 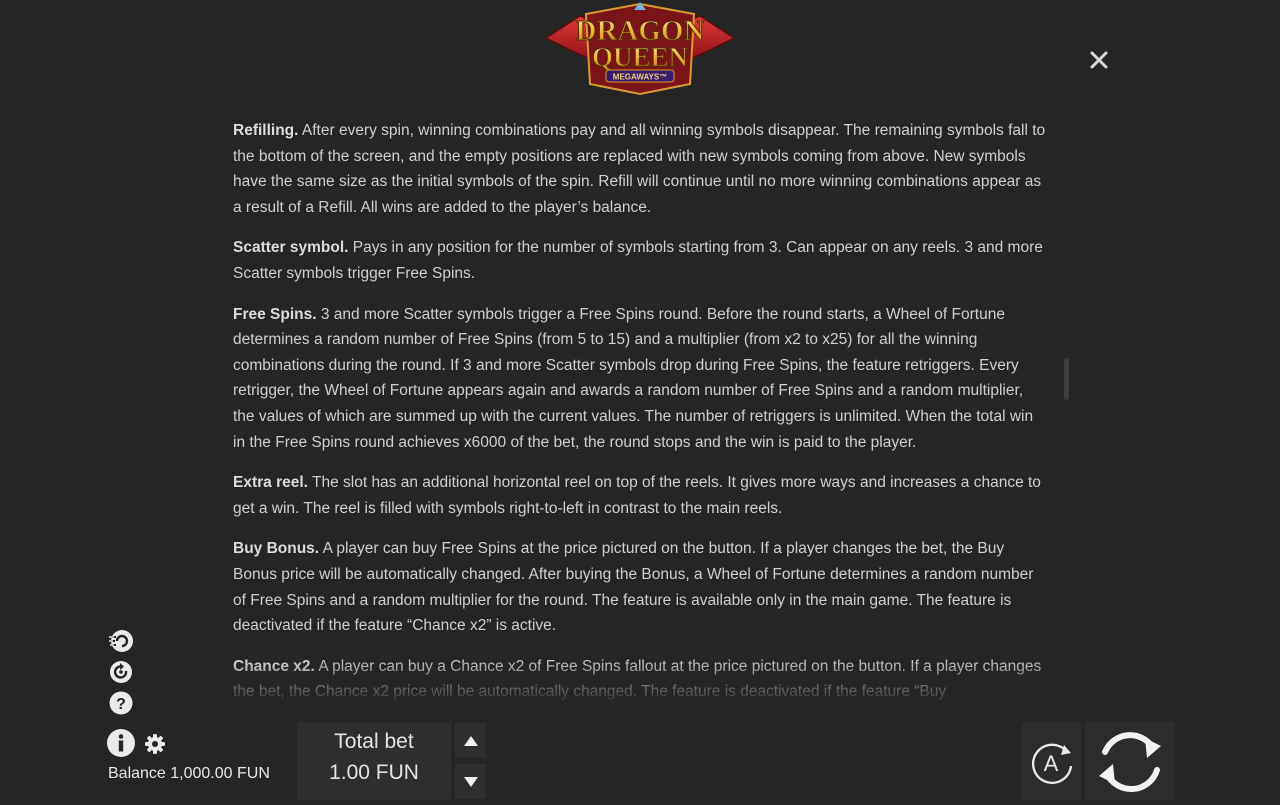 I want to click on spin-icon, so click(x=1130, y=762).